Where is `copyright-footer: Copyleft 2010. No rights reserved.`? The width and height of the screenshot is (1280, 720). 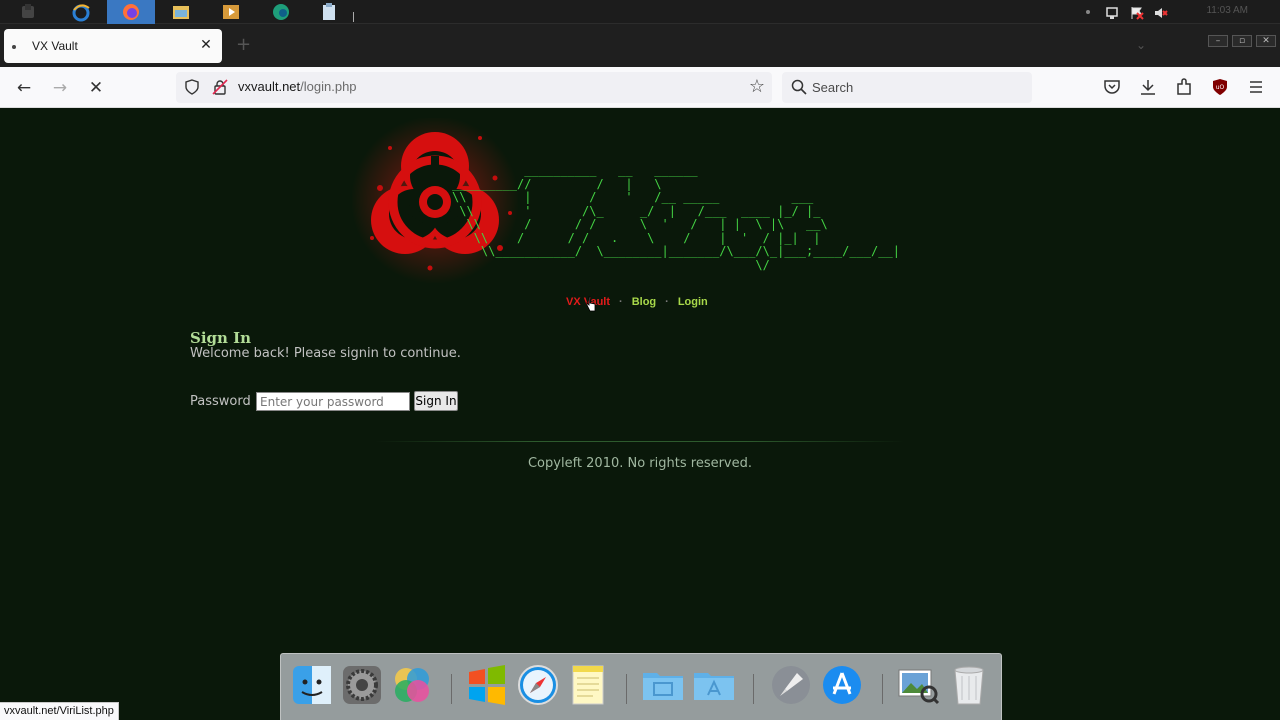 copyright-footer: Copyleft 2010. No rights reserved. is located at coordinates (640, 463).